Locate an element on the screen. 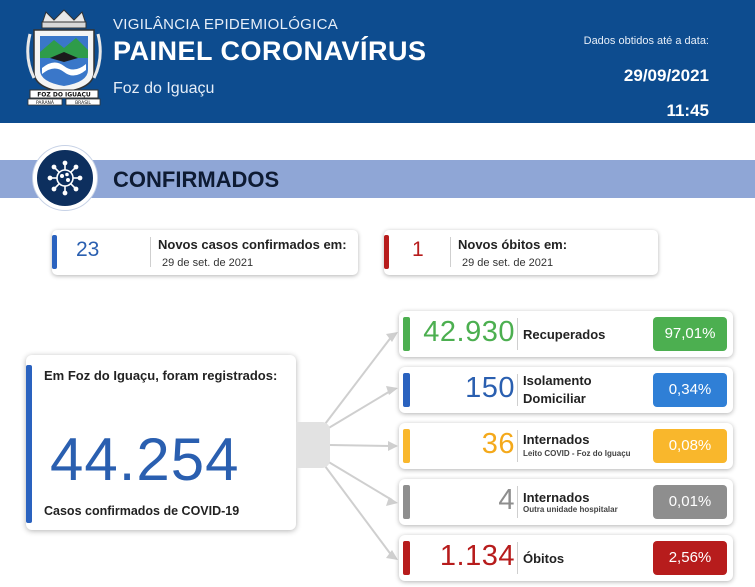  hospitalized-other-label: Internados is located at coordinates (556, 497).